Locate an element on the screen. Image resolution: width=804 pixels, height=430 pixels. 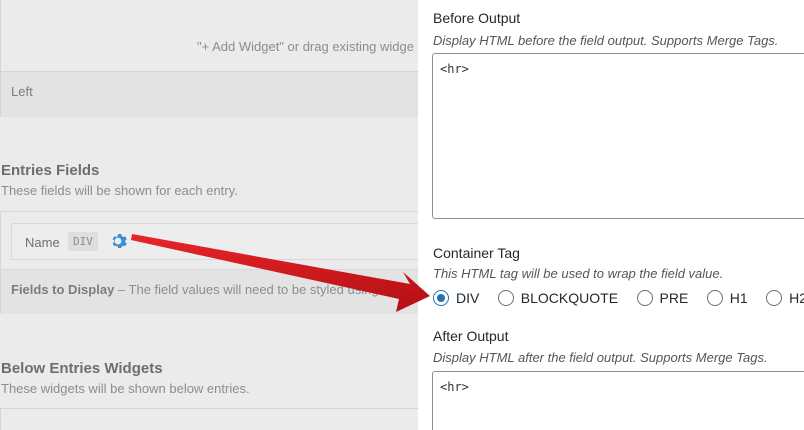
below-widget-area is located at coordinates (220, 419).